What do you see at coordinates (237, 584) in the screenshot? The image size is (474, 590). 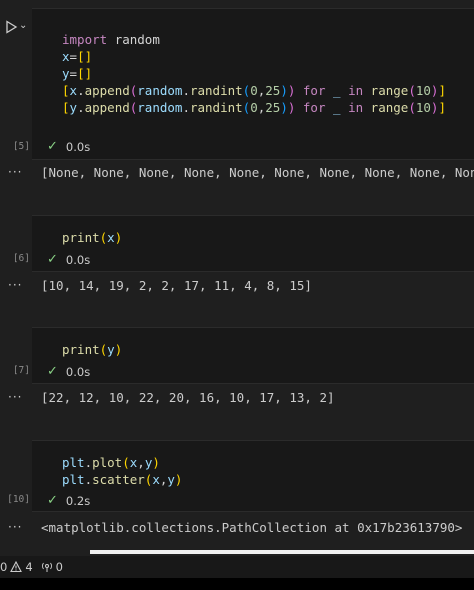 I see `bottom-strip` at bounding box center [237, 584].